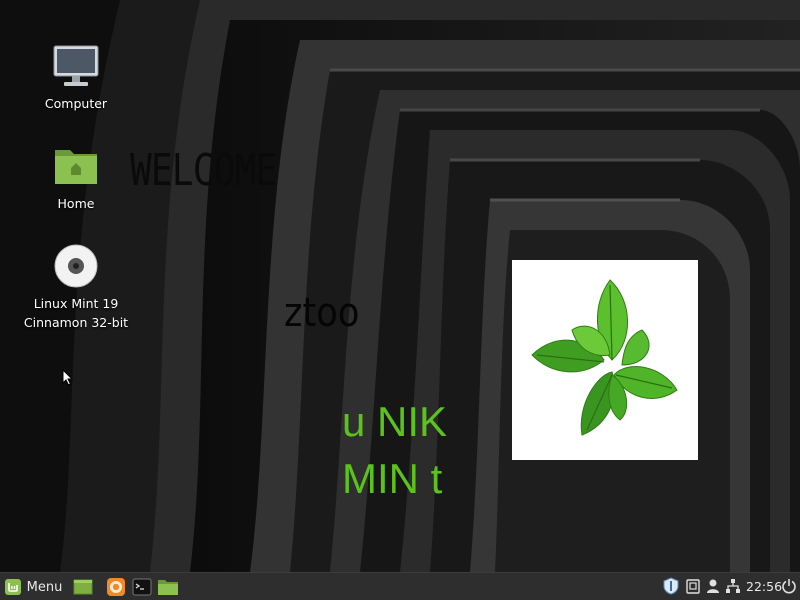 Image resolution: width=800 pixels, height=600 pixels. I want to click on firefox-launcher, so click(116, 587).